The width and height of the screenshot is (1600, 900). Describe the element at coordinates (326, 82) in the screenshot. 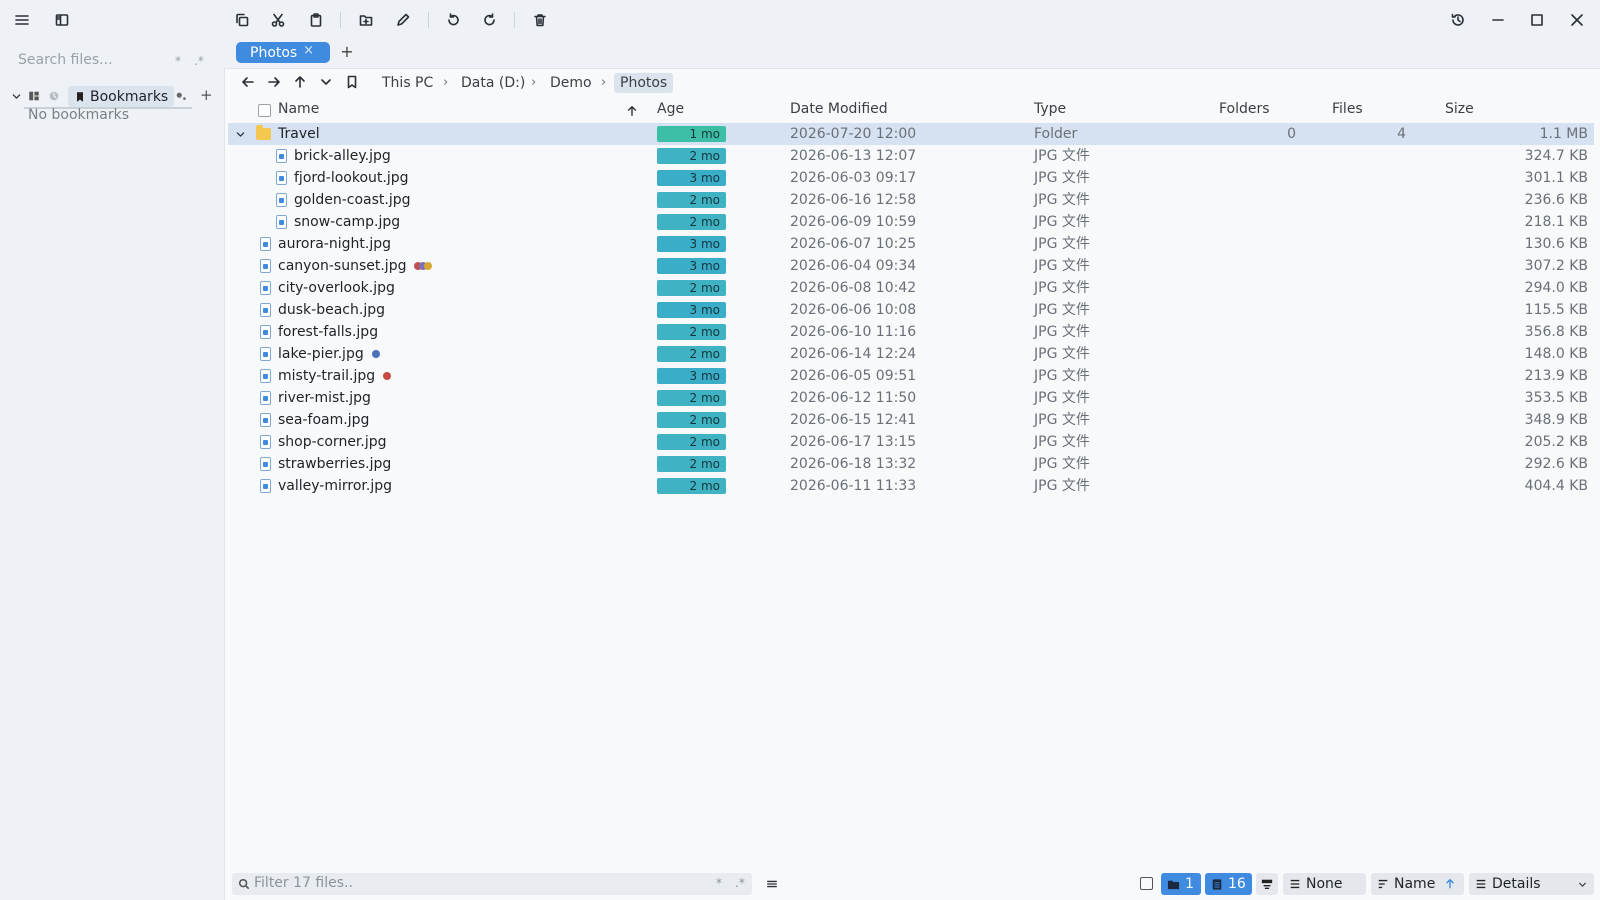

I see `history-dropdown-icon` at that location.